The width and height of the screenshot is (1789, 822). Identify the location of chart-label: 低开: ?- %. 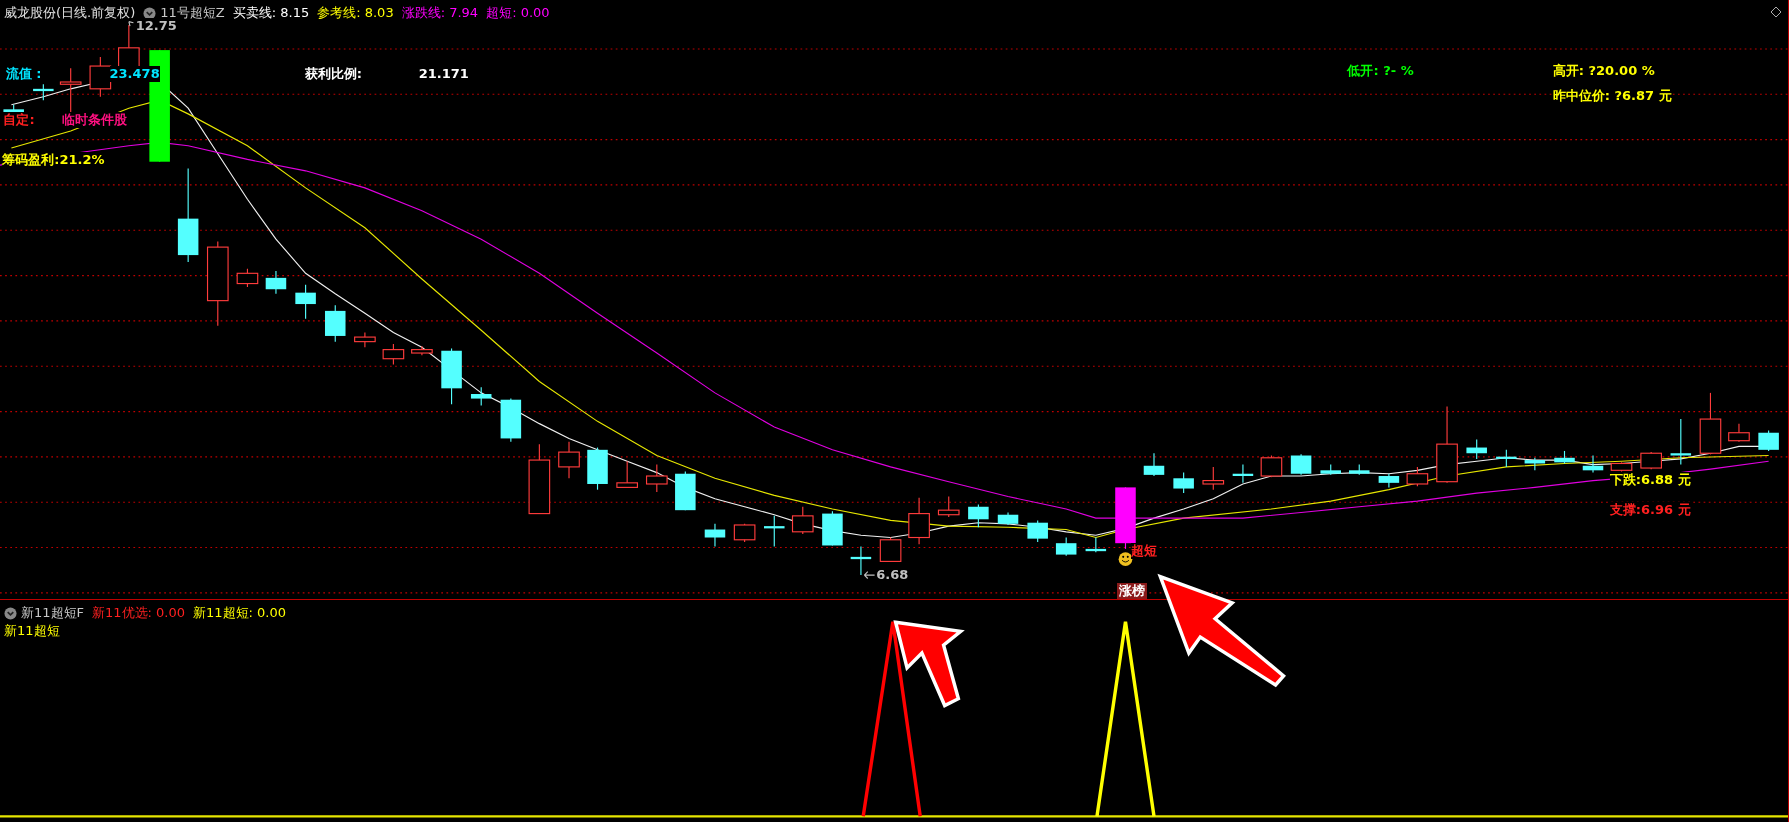
(1380, 70).